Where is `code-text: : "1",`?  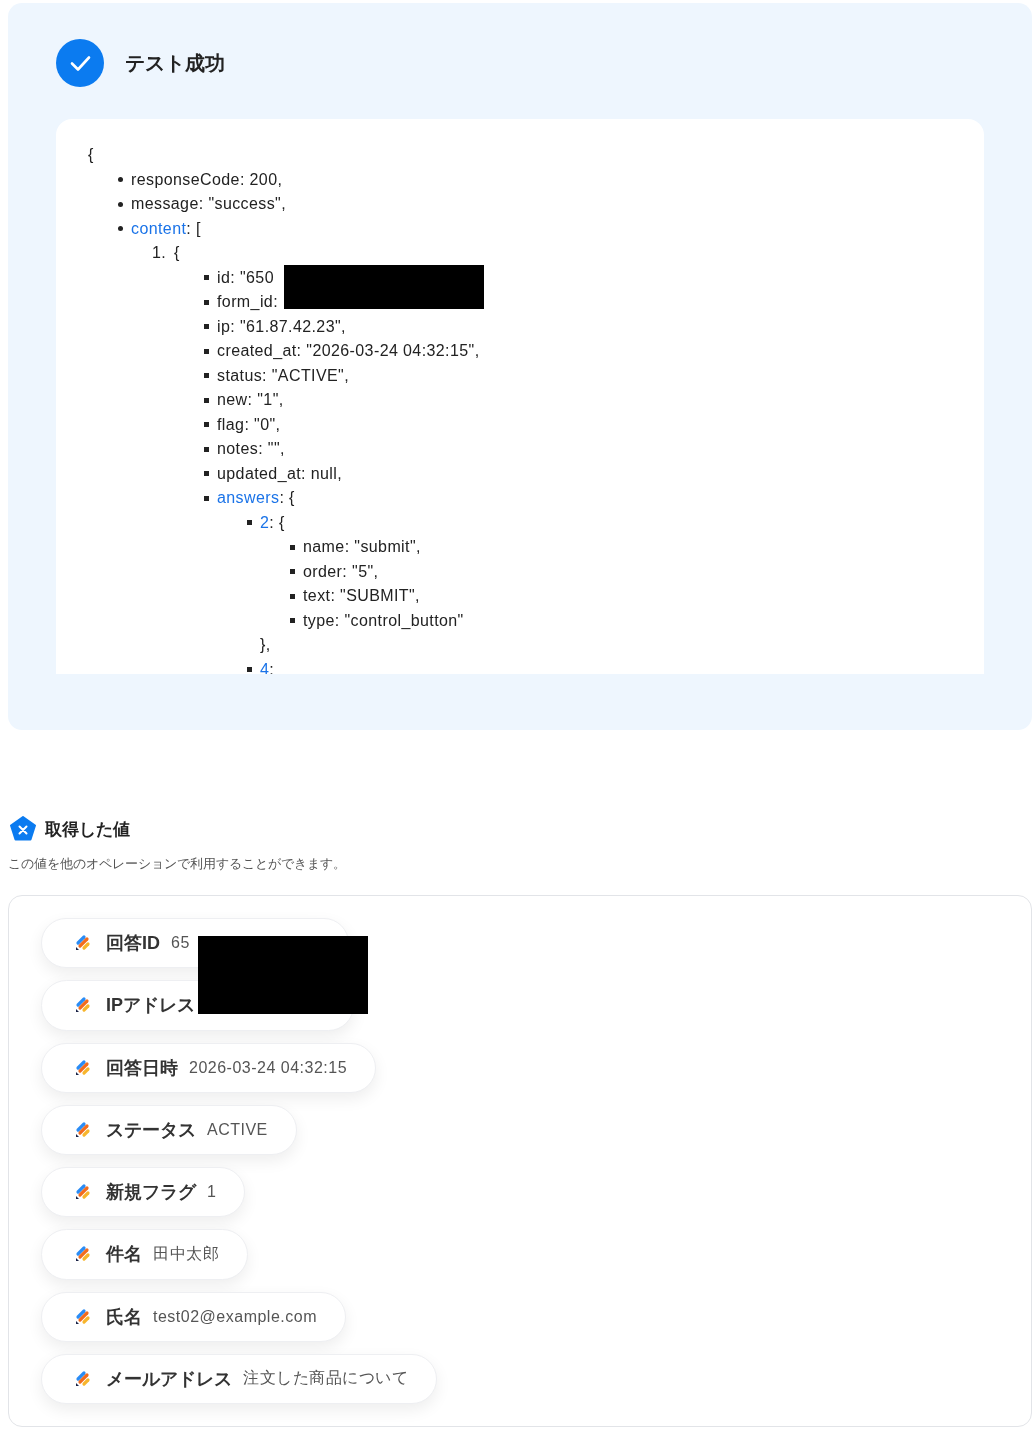
code-text: : "1", is located at coordinates (265, 400).